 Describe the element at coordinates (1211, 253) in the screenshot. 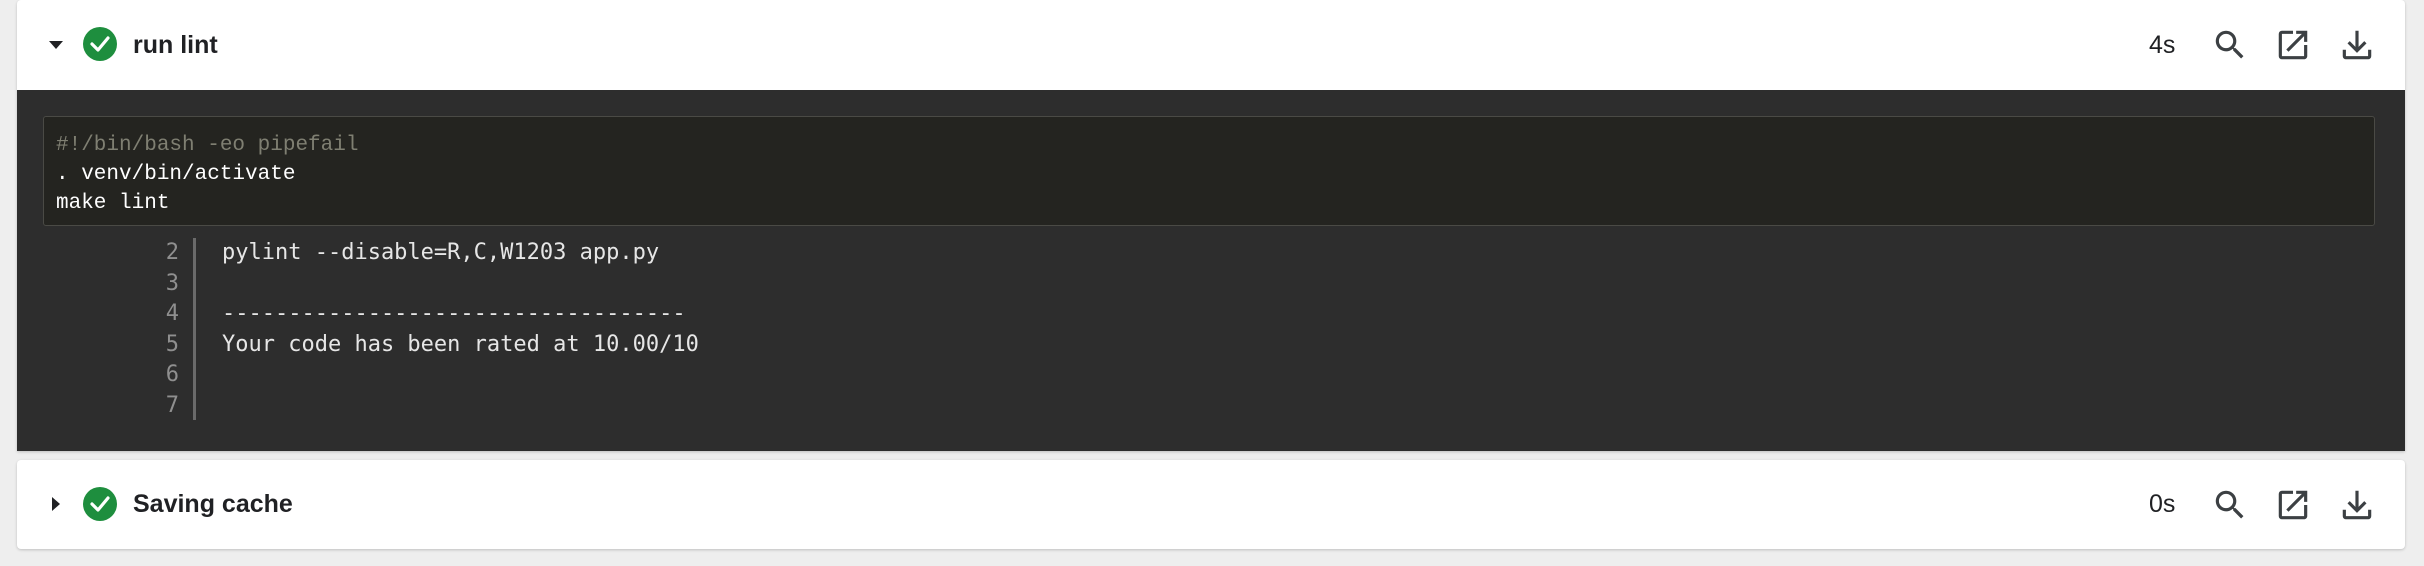

I see `log-line: 2 pylint --disable=R,C,W1203 app.py` at that location.